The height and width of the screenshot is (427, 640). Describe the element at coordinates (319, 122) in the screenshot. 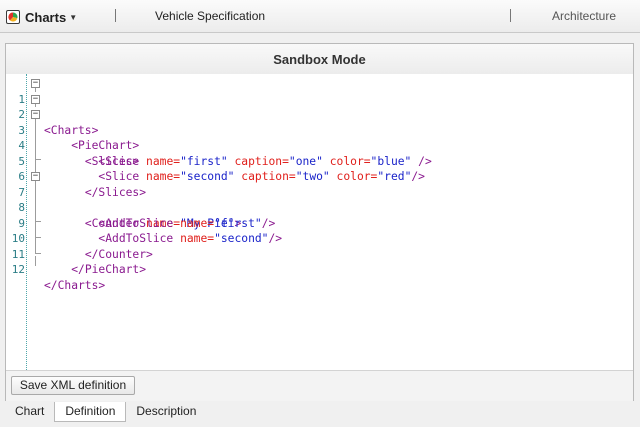

I see `code-line: 2 − <PieChart>` at that location.